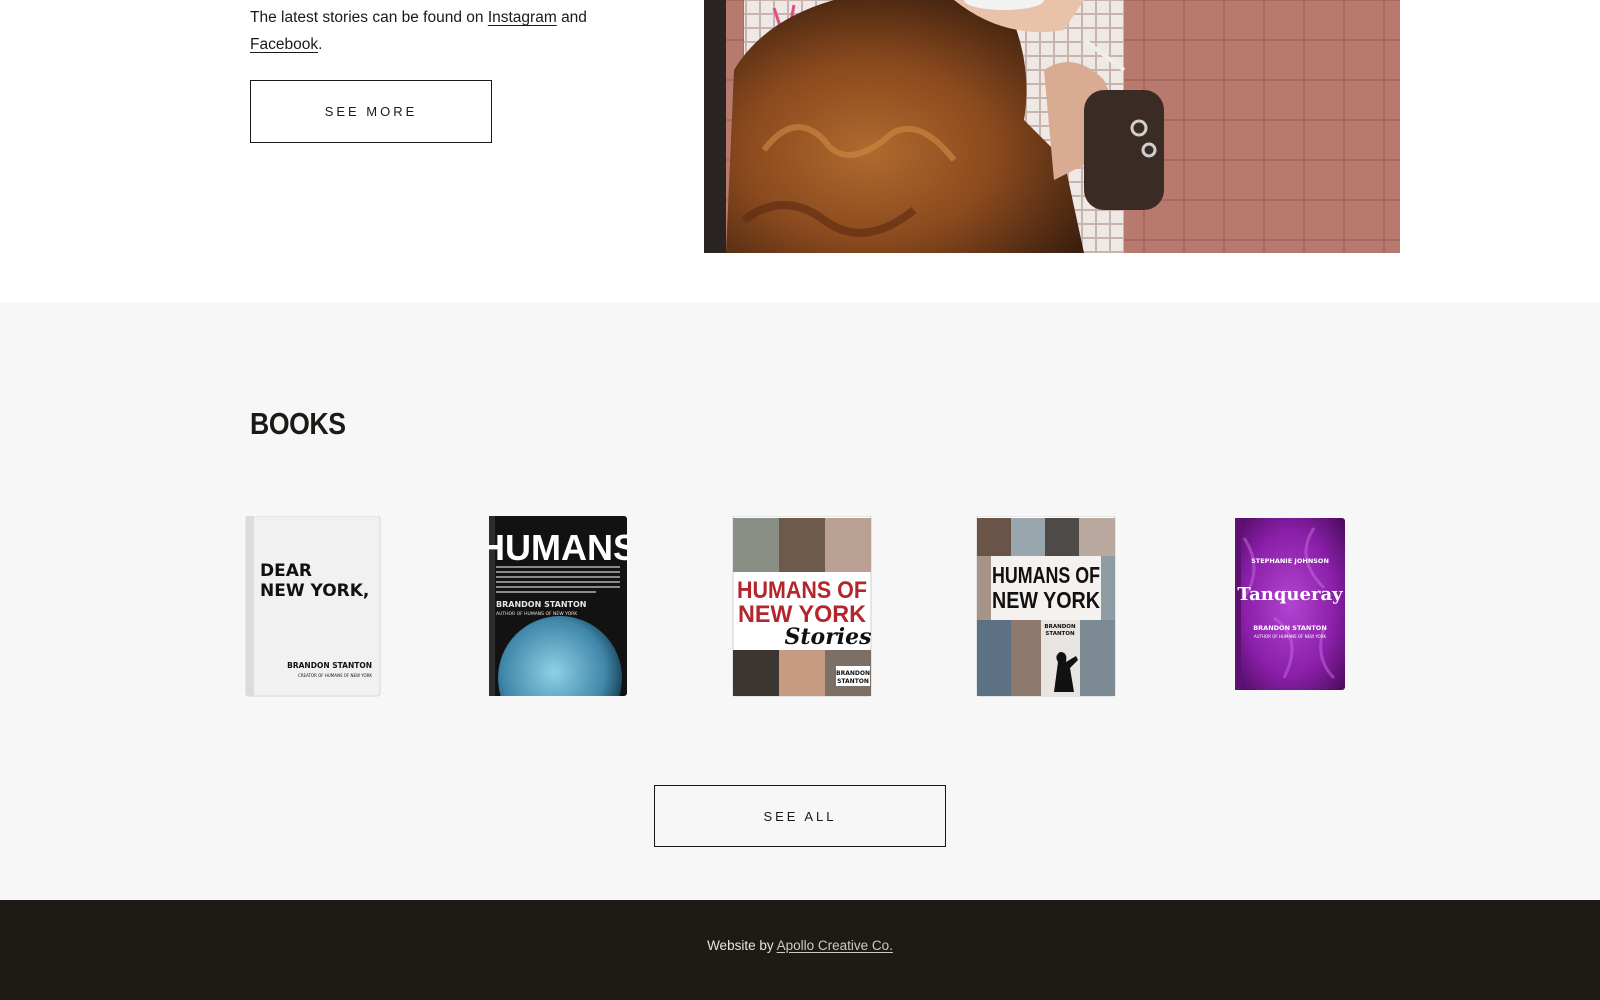  What do you see at coordinates (1060, 634) in the screenshot?
I see `book4-author-line2: STANTON` at bounding box center [1060, 634].